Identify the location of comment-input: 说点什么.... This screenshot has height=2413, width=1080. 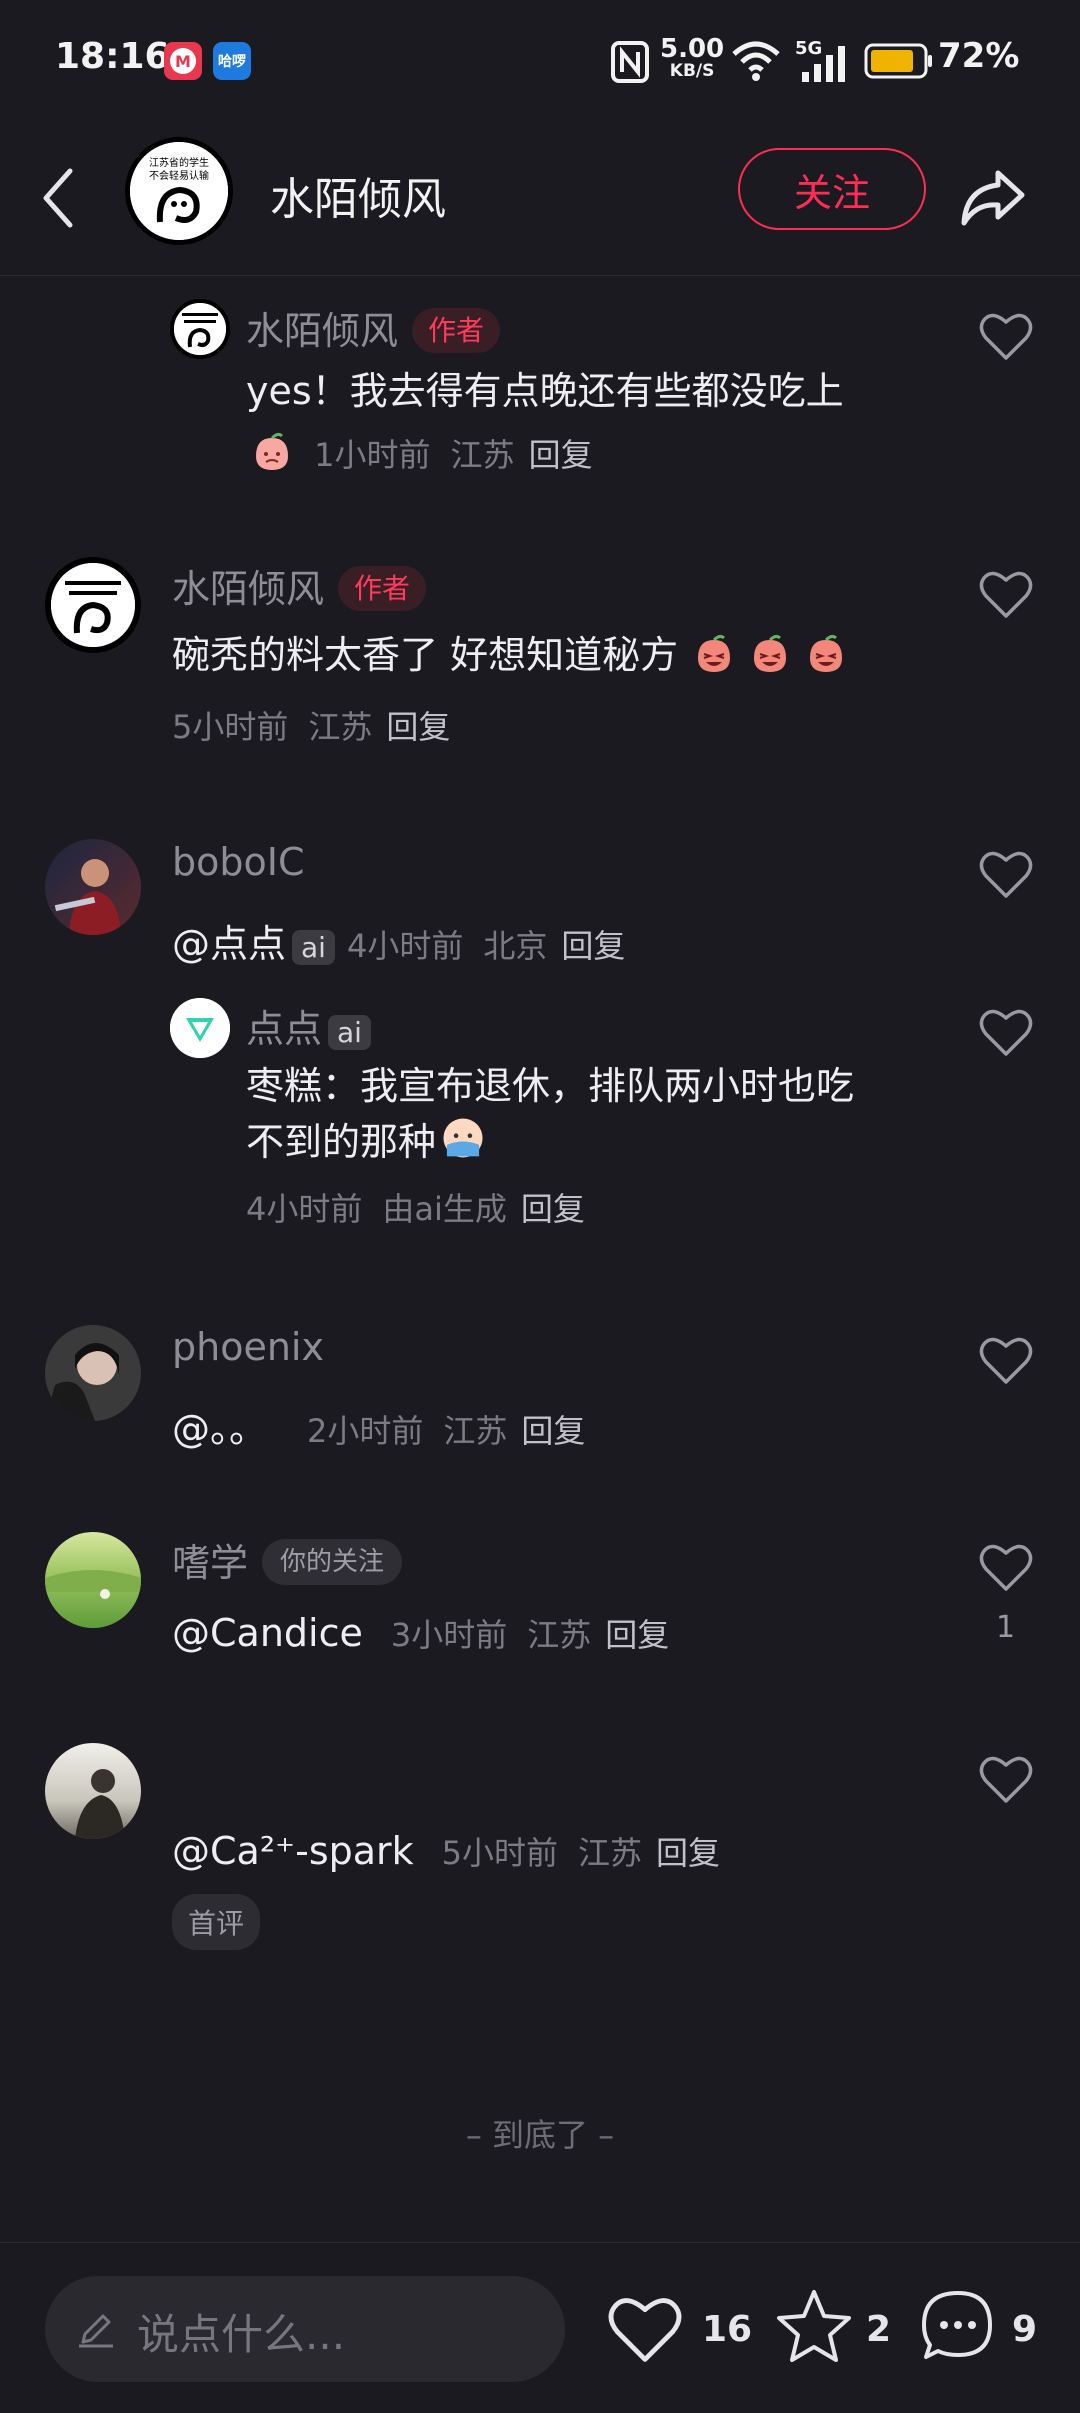
(305, 2329).